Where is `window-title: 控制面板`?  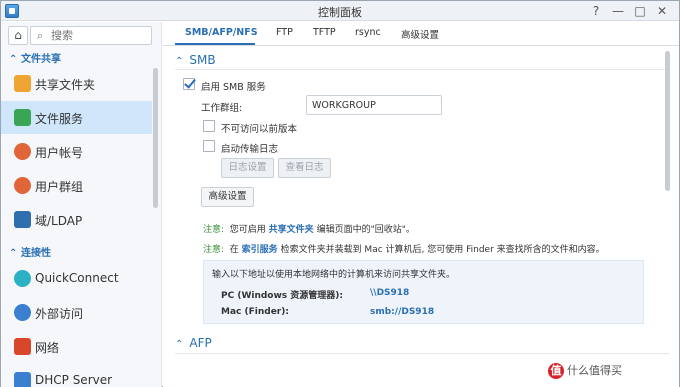 window-title: 控制面板 is located at coordinates (340, 12).